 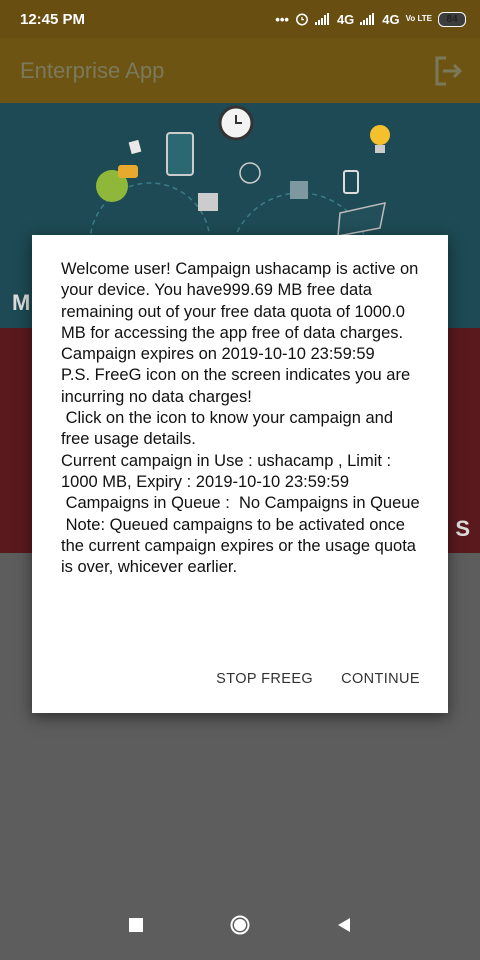 I want to click on battery-icon: 84, so click(x=452, y=19).